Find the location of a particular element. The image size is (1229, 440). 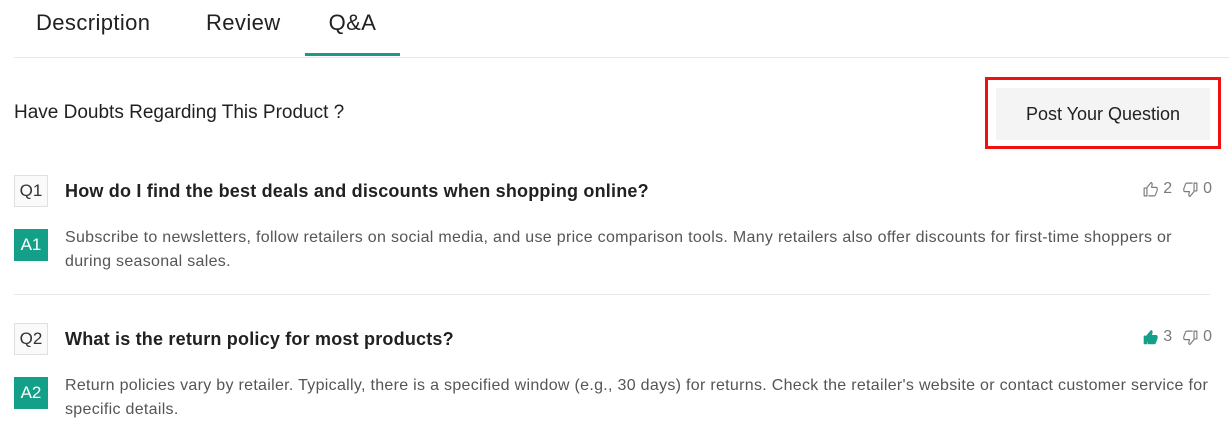

post-question-button: Post Your Question is located at coordinates (1103, 114).